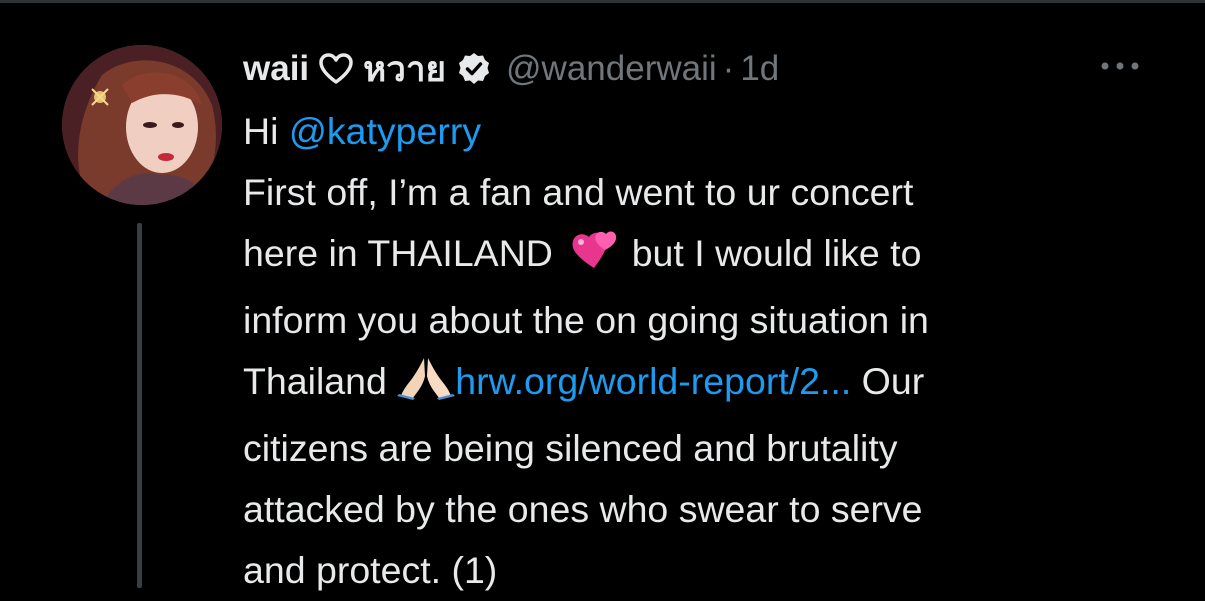 The height and width of the screenshot is (601, 1205). I want to click on tweet-line-5: Thailand hrw.org/world-report/2... Our, so click(693, 384).